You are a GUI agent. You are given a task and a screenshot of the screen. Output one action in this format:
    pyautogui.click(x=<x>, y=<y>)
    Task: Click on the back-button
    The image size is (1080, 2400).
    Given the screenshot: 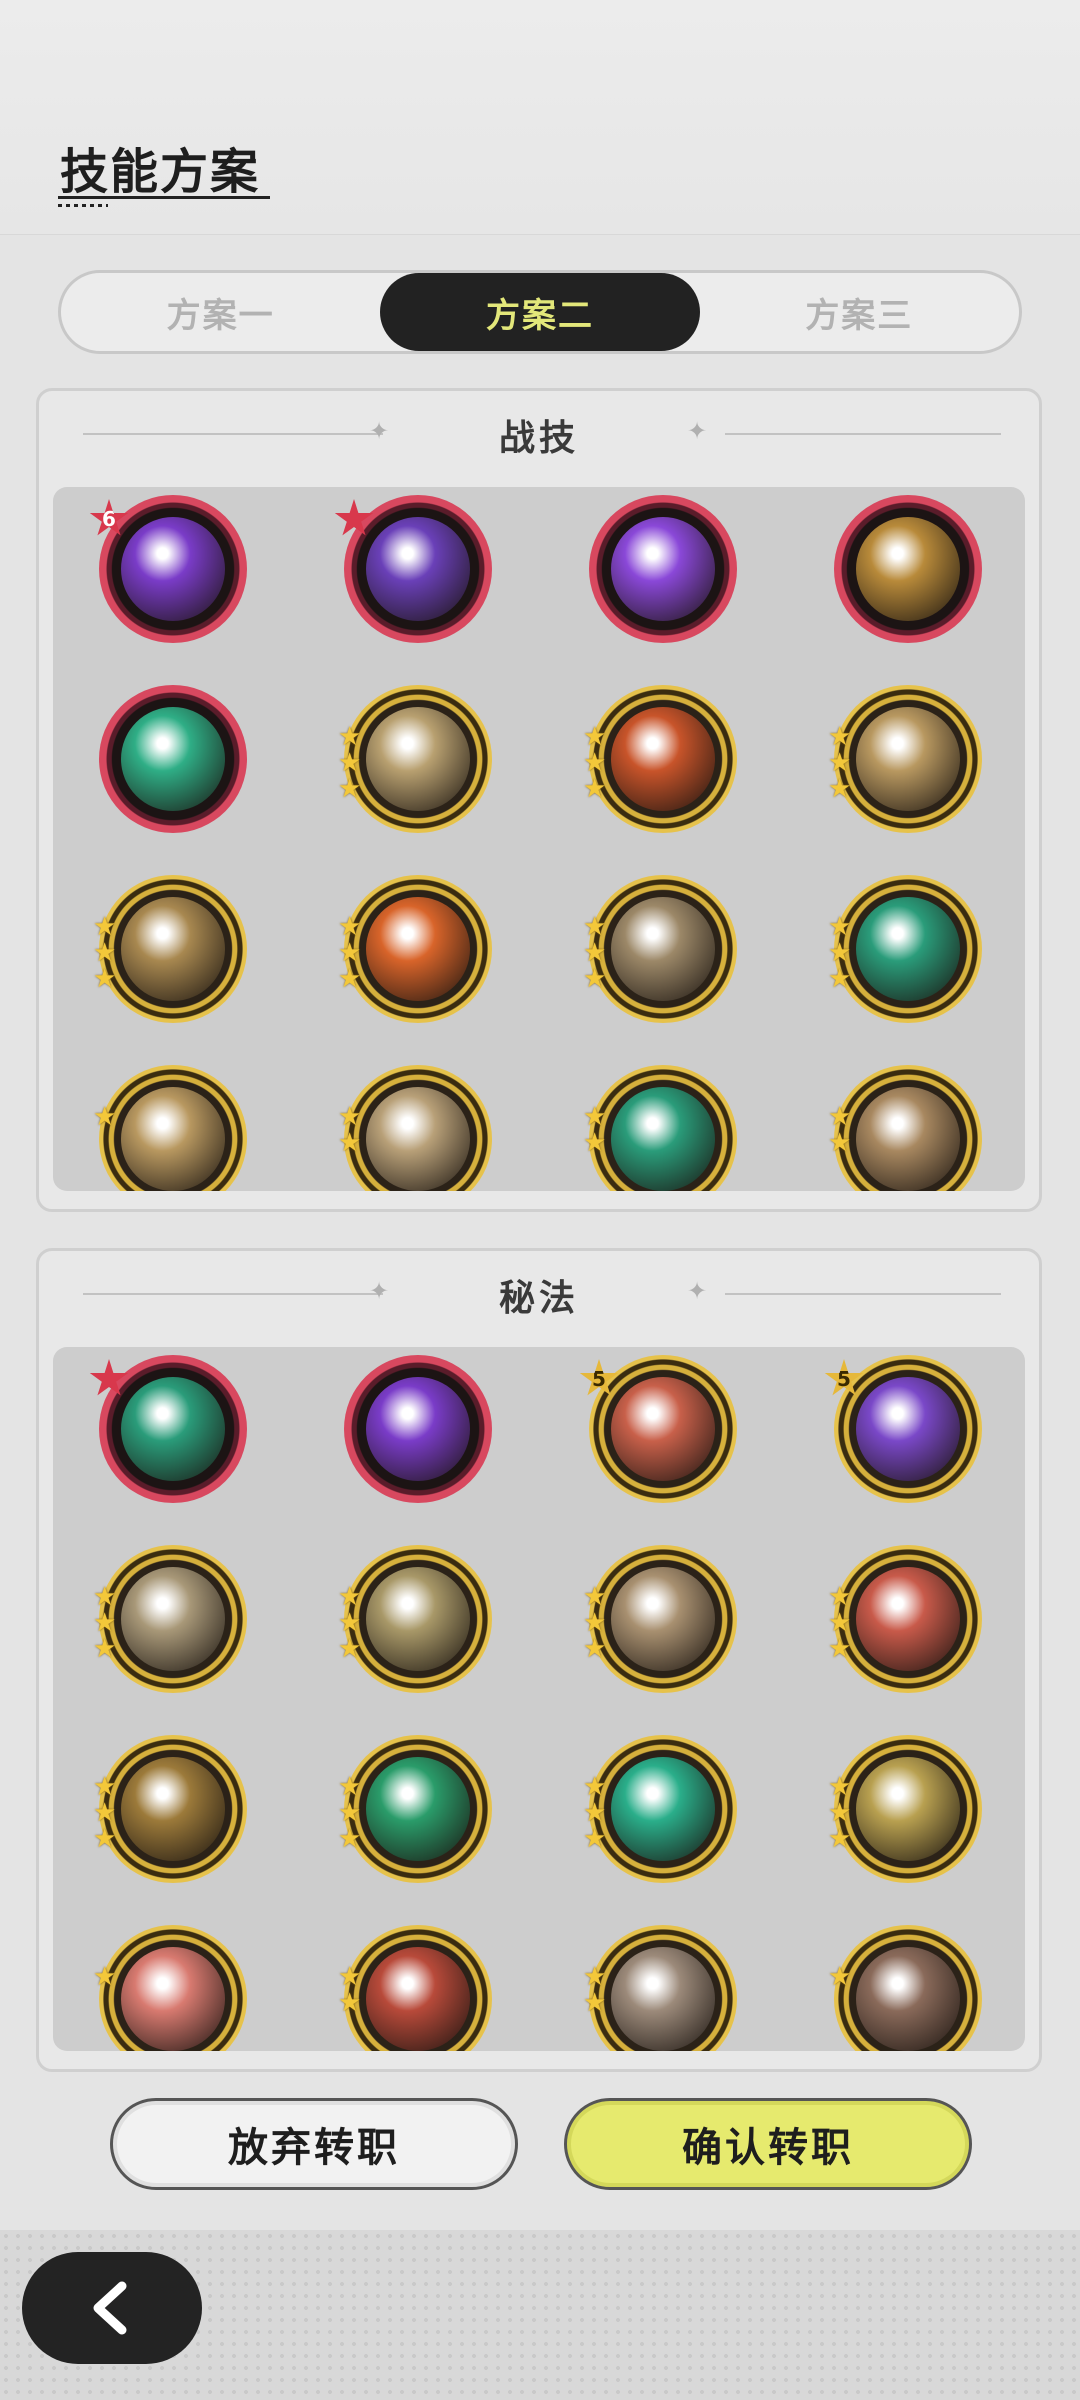 What is the action you would take?
    pyautogui.click(x=112, y=2308)
    